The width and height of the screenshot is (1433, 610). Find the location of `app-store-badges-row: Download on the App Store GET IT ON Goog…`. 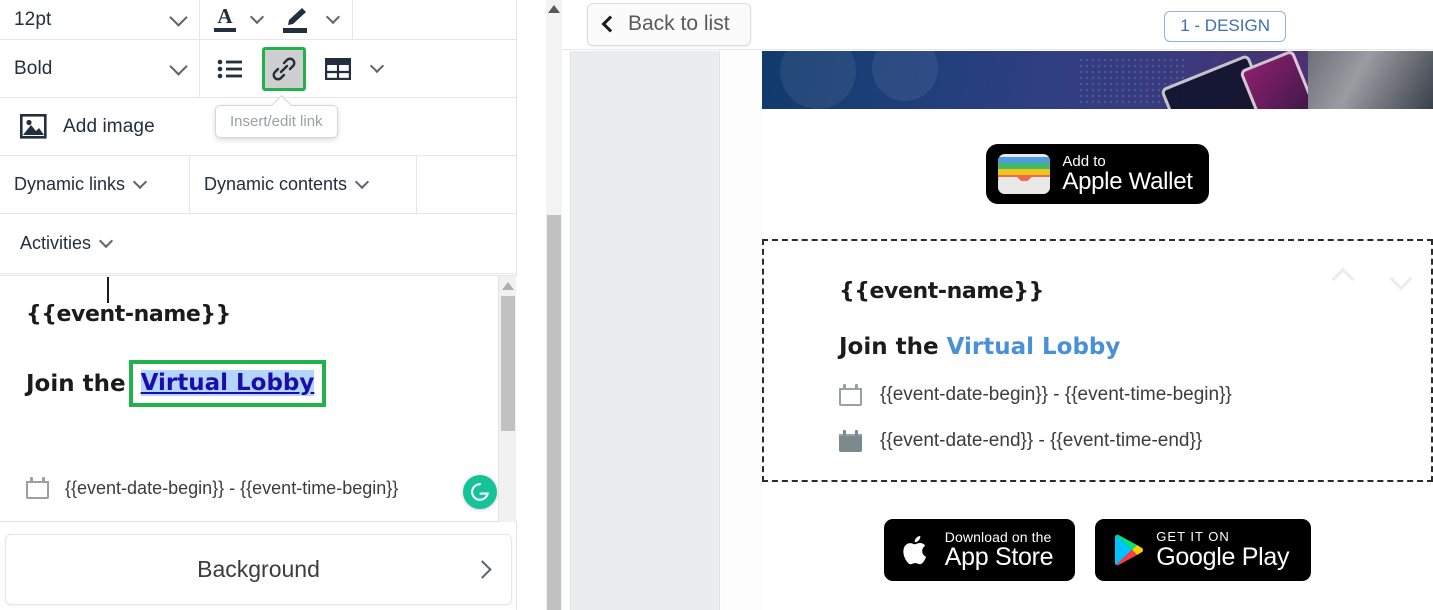

app-store-badges-row: Download on the App Store GET IT ON Goog… is located at coordinates (1097, 550).